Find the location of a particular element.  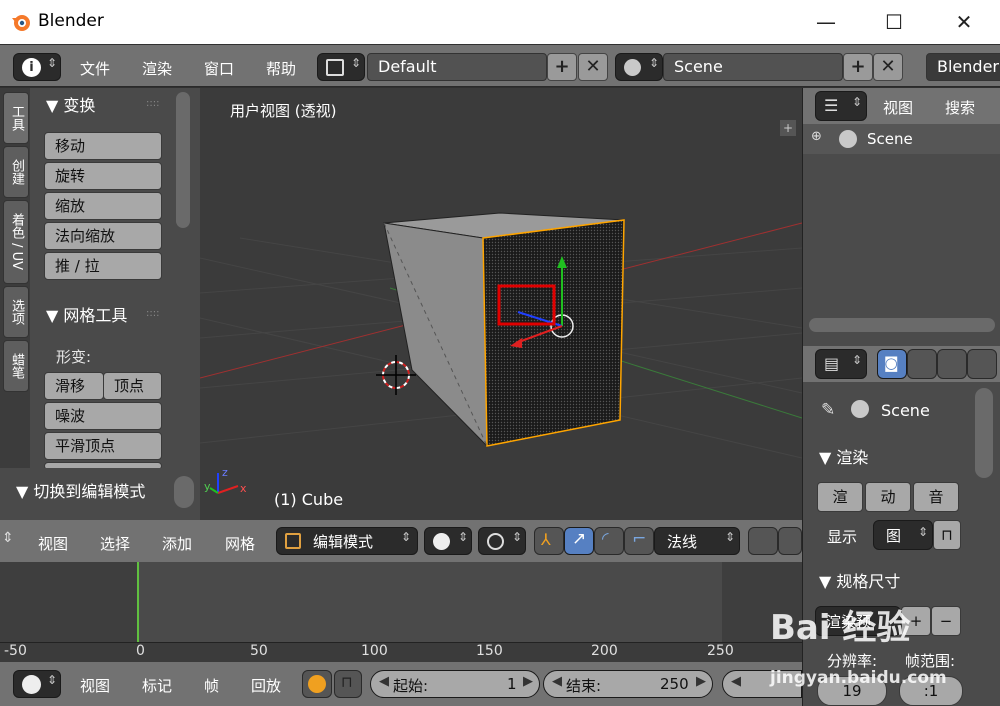

rotate-toggle: ◜ is located at coordinates (609, 541).